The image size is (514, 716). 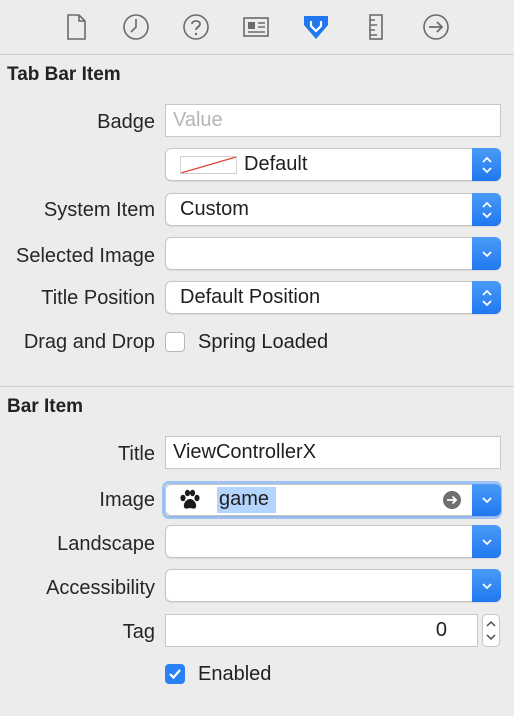 I want to click on tag-label: Tag, so click(x=138, y=632).